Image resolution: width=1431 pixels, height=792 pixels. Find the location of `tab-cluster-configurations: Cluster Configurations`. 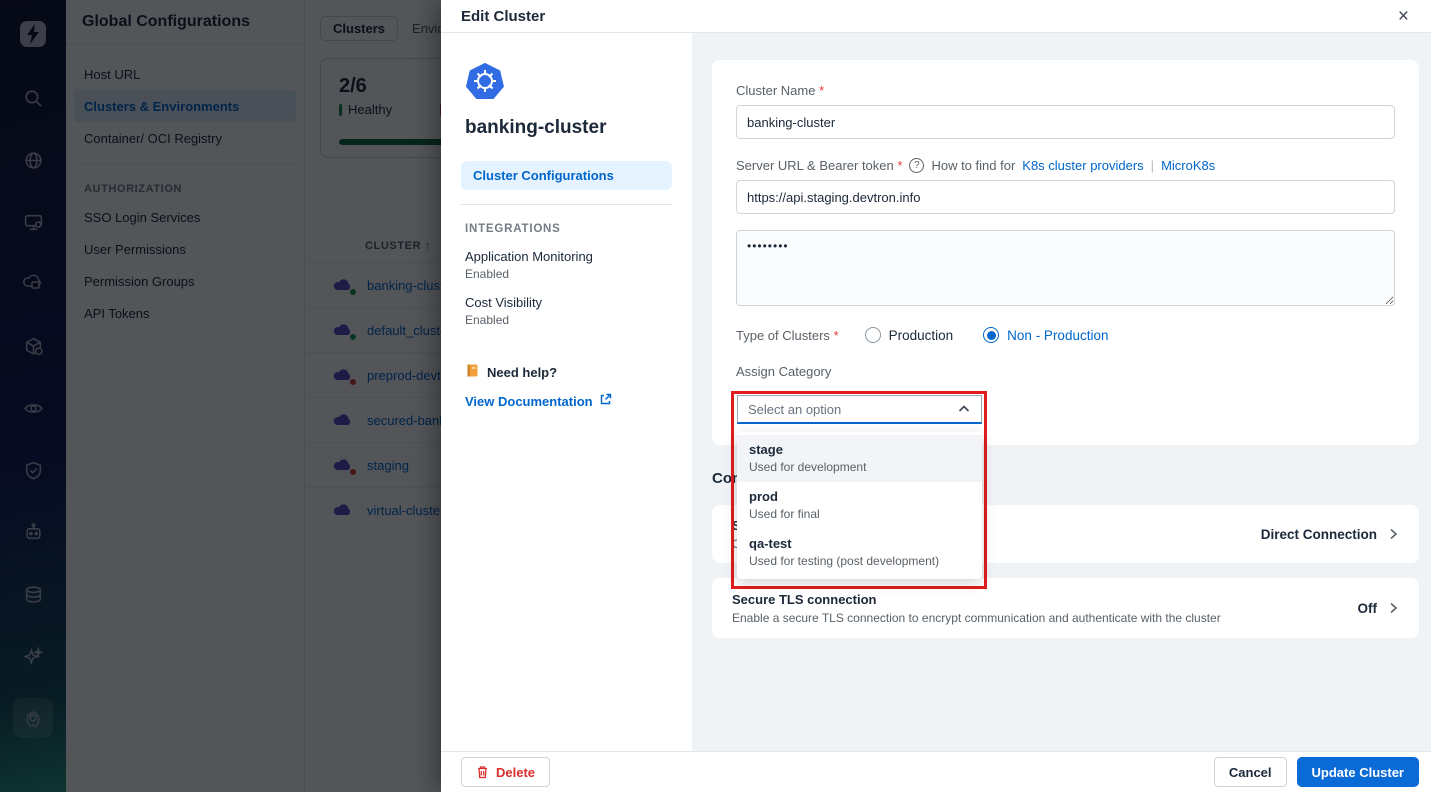

tab-cluster-configurations: Cluster Configurations is located at coordinates (566, 175).